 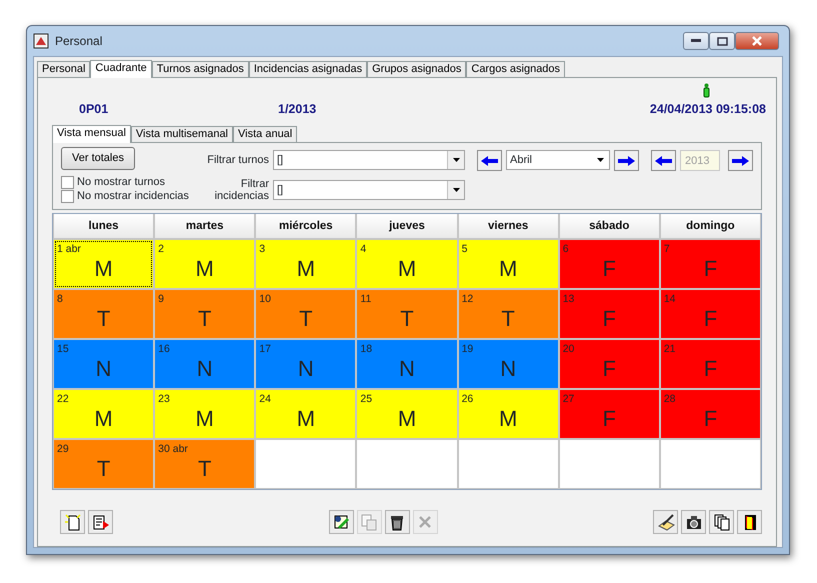 What do you see at coordinates (265, 134) in the screenshot?
I see `tab: Vista anual` at bounding box center [265, 134].